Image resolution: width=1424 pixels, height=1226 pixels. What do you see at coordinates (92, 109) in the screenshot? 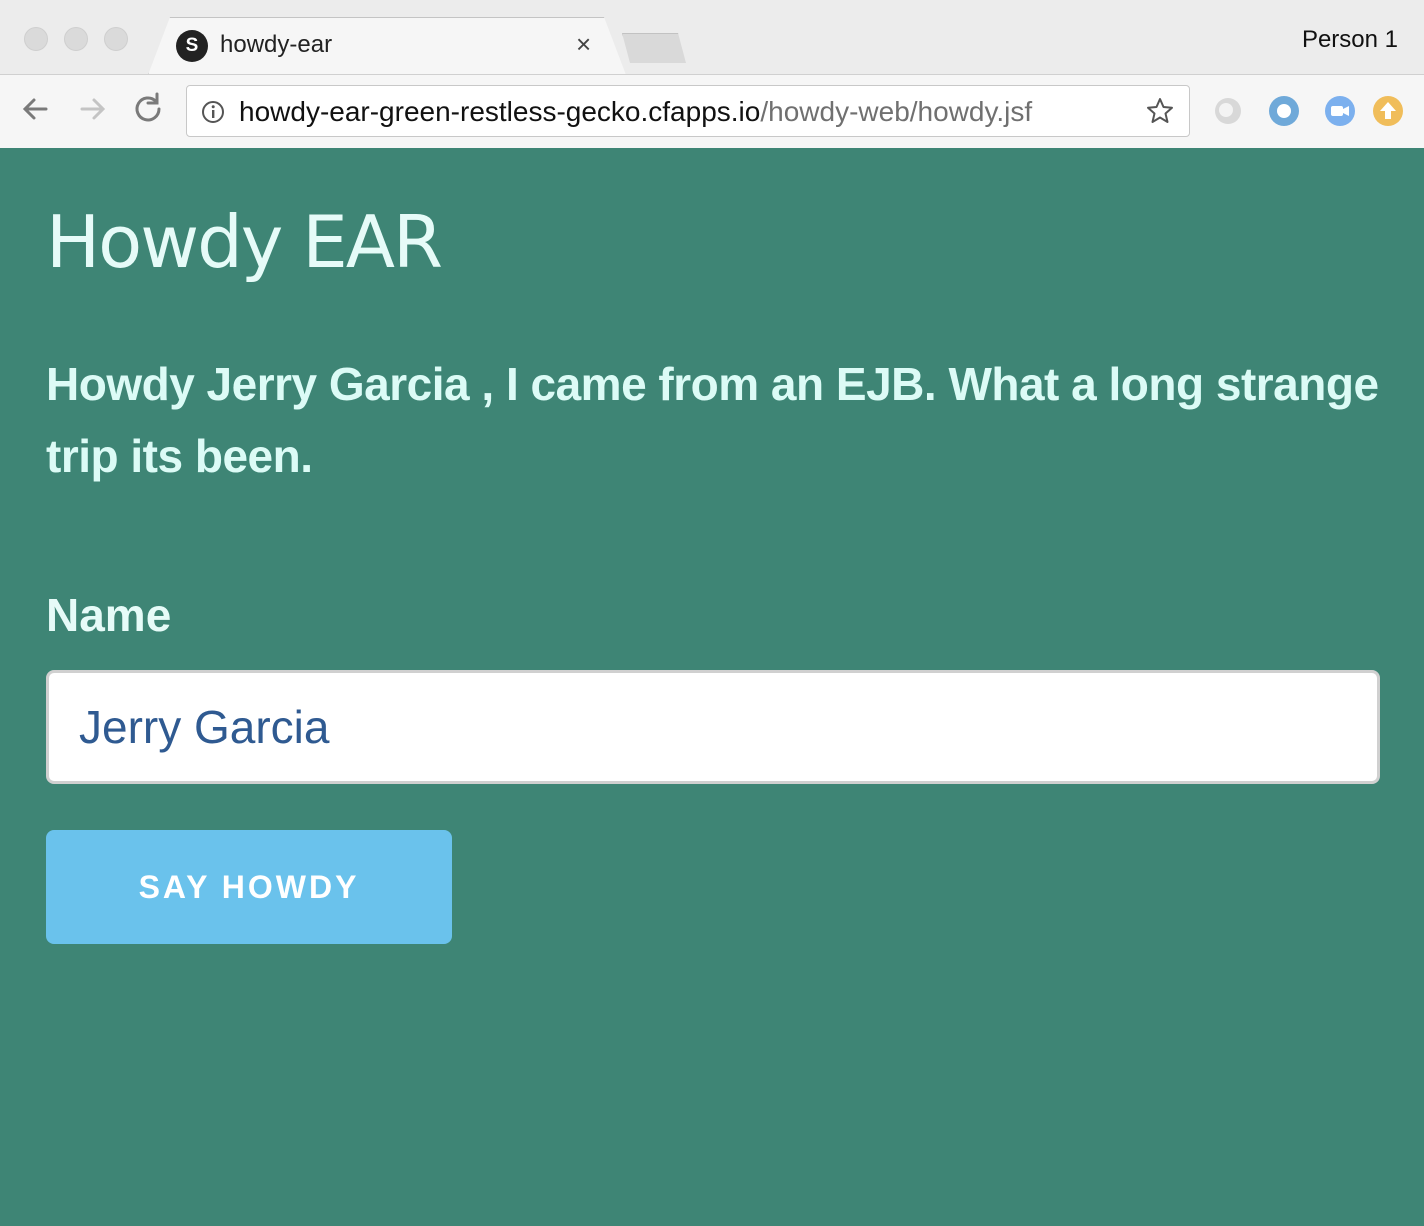
I see `forward-arrow-icon` at bounding box center [92, 109].